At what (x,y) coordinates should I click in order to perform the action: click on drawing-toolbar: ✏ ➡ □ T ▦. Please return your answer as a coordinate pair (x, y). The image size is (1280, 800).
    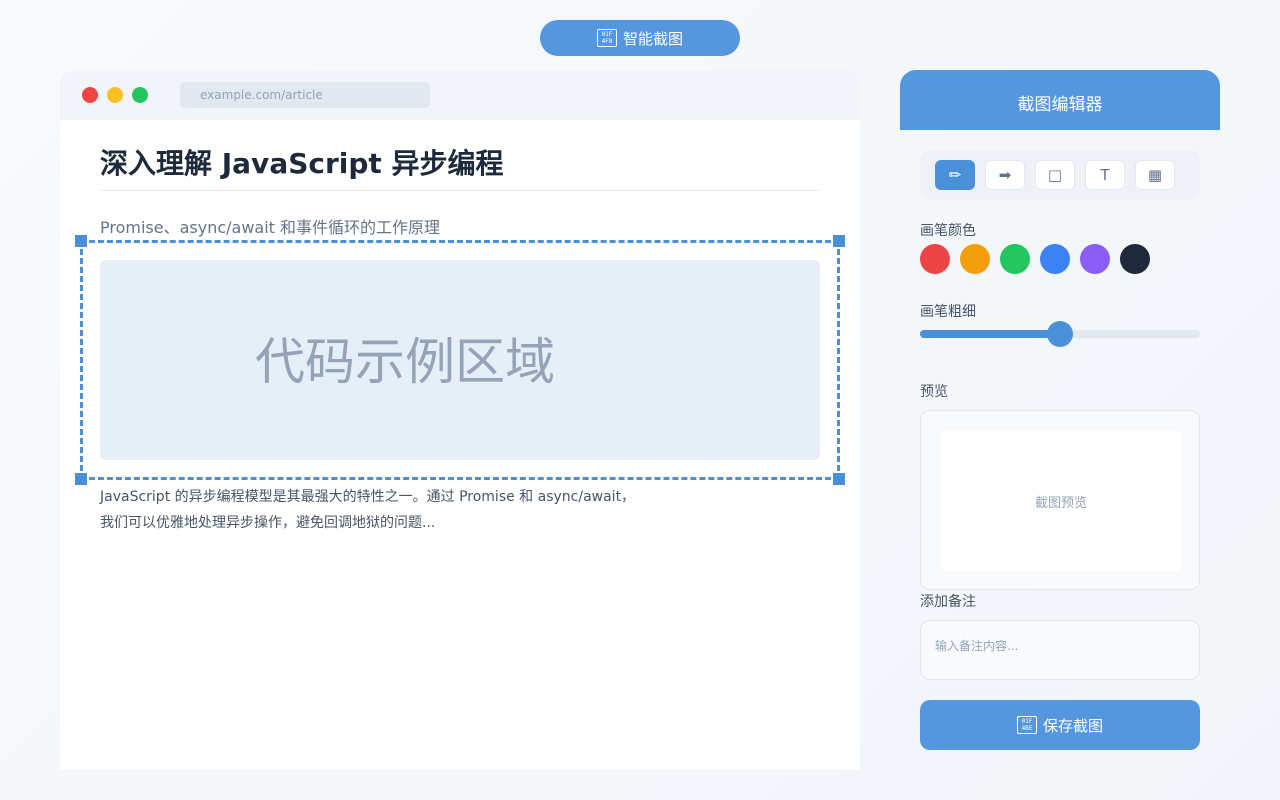
    Looking at the image, I should click on (1060, 175).